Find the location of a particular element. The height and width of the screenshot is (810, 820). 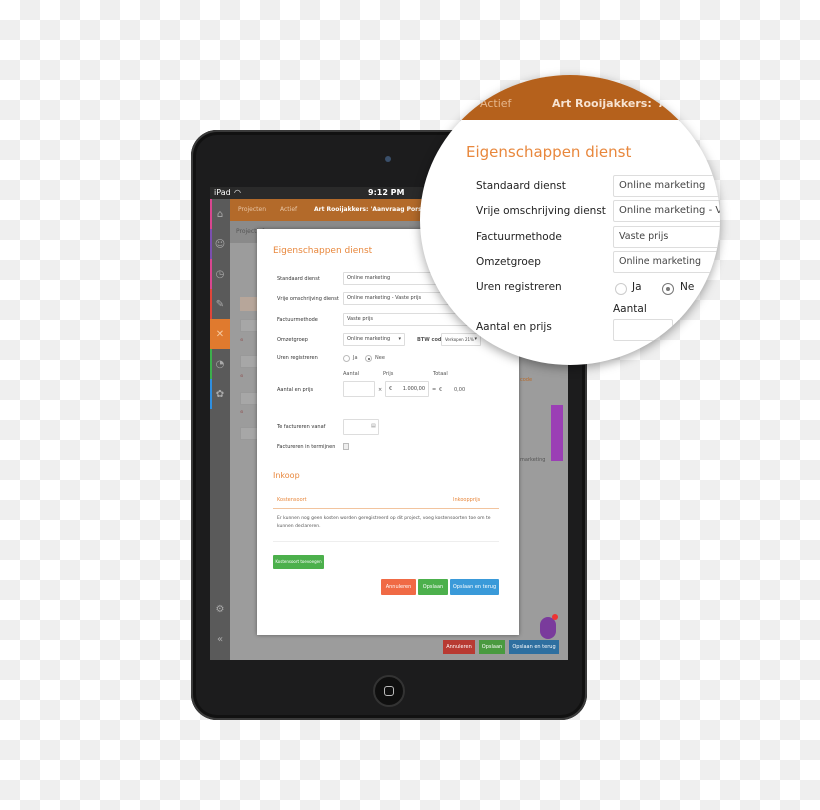

camera is located at coordinates (388, 159).